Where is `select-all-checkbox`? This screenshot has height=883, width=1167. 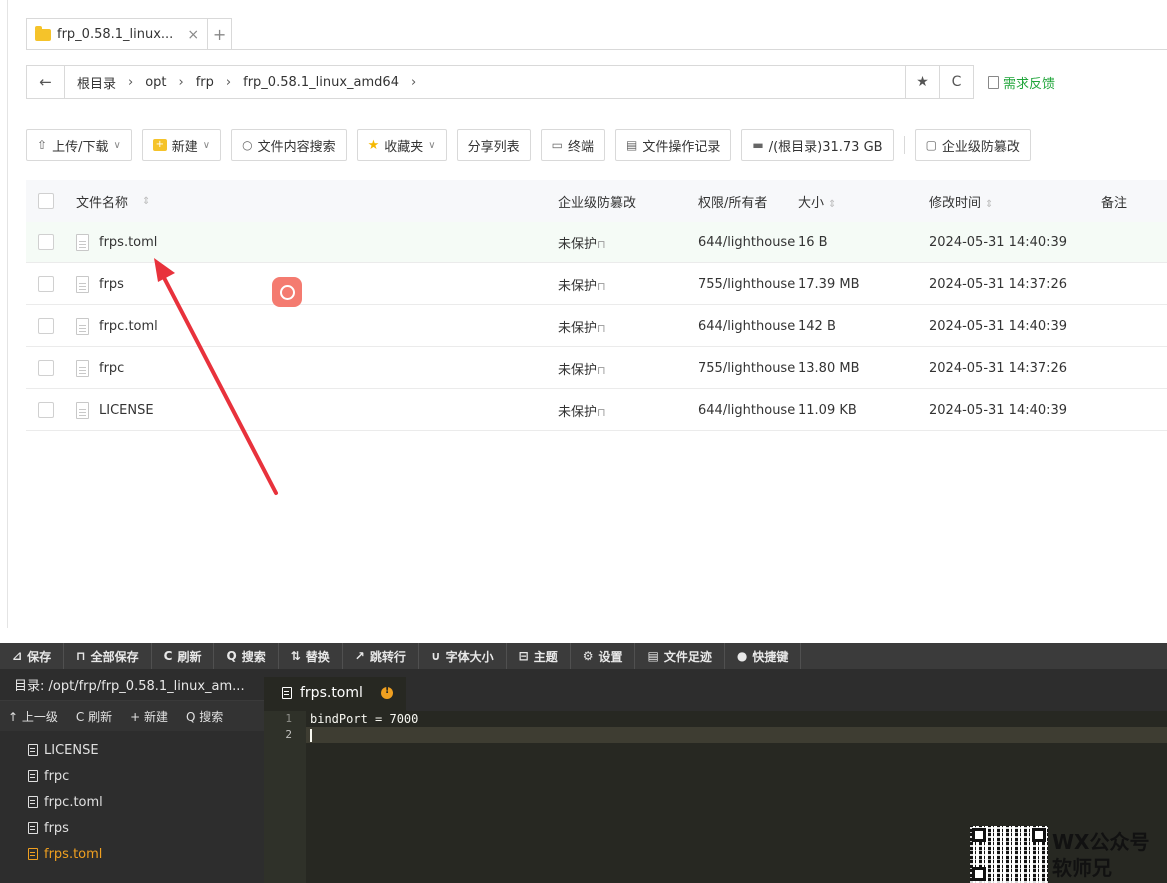 select-all-checkbox is located at coordinates (46, 201).